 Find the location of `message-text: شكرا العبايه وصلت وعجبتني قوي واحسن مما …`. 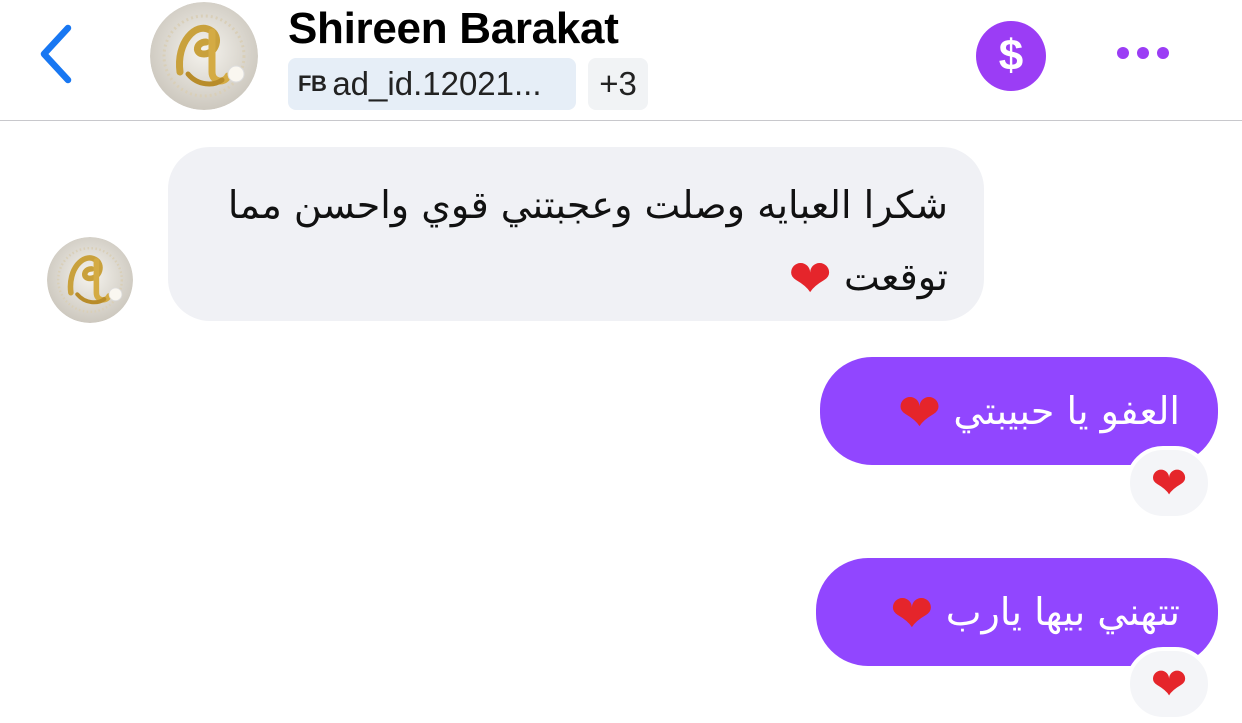

message-text: شكرا العبايه وصلت وعجبتني قوي واحسن مما … is located at coordinates (587, 241).